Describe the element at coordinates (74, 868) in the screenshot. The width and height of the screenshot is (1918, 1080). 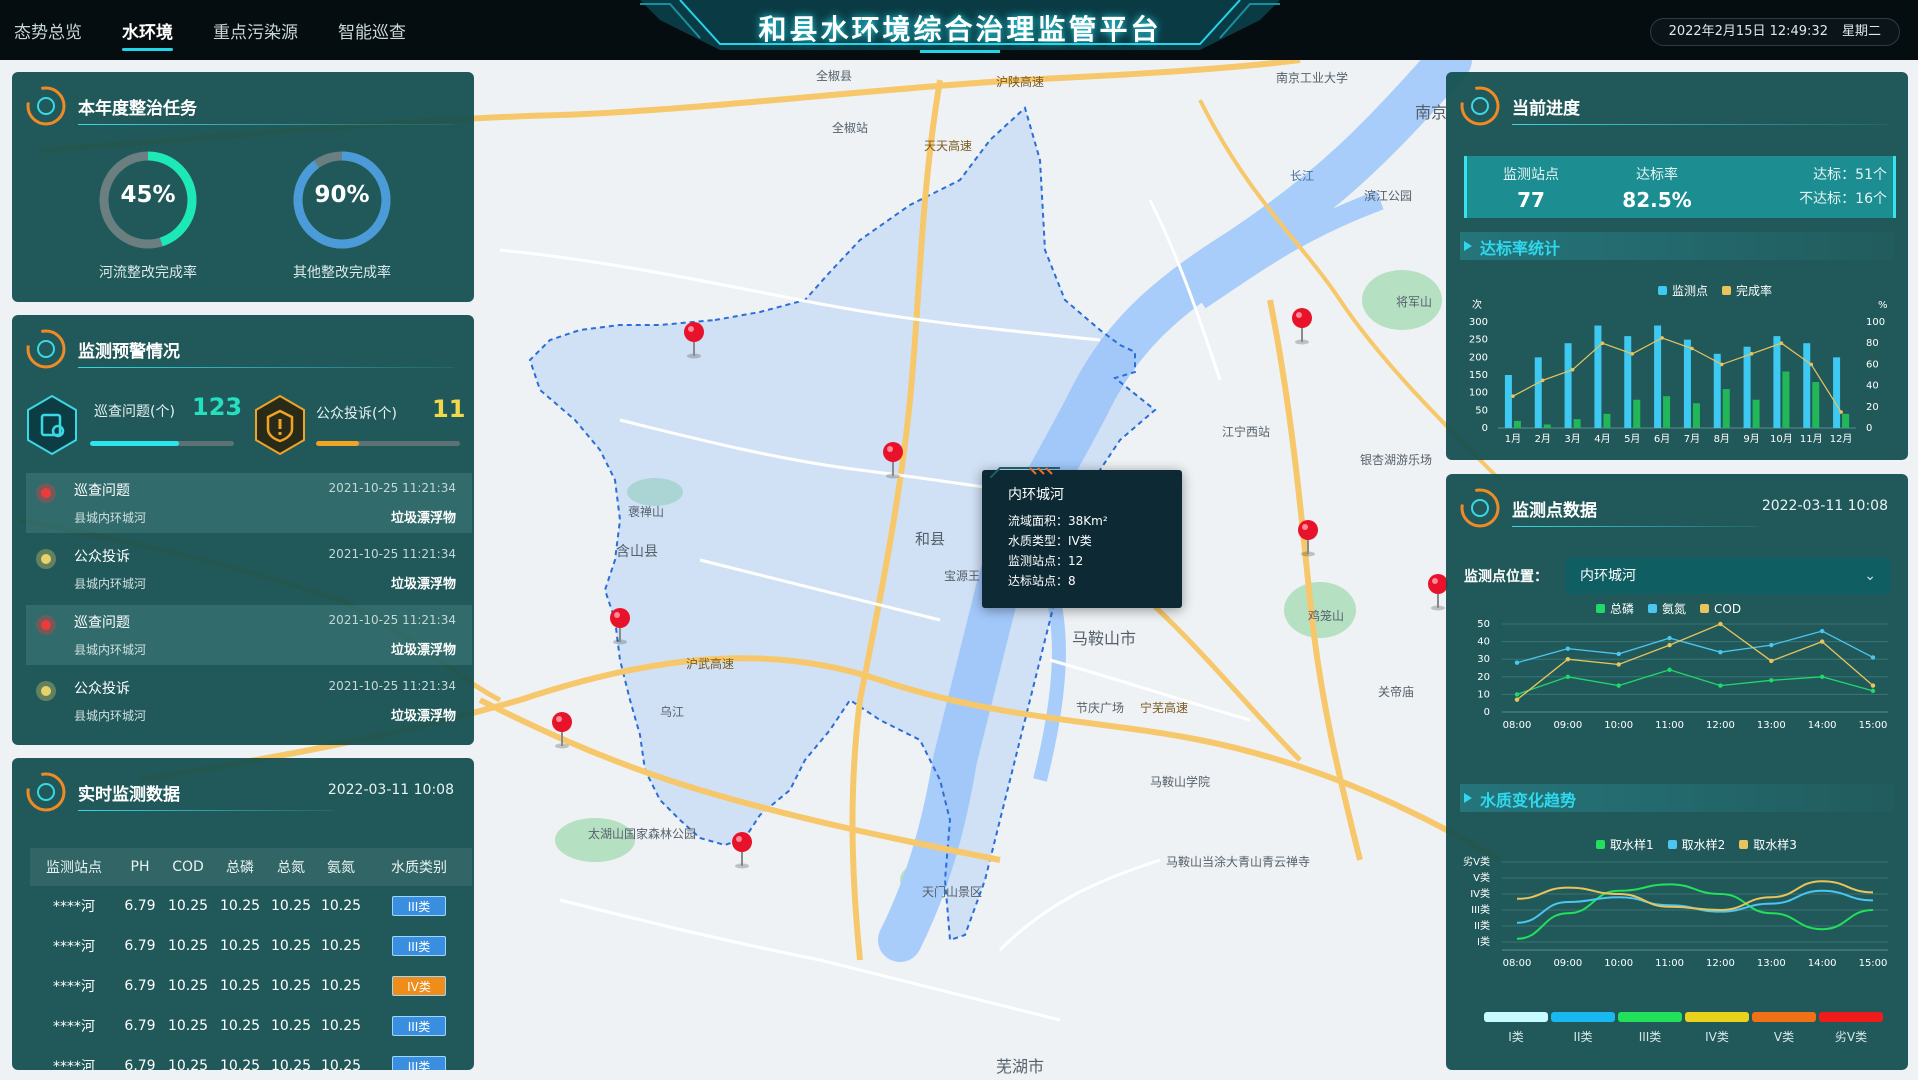
I see `col-station: 监测站点` at that location.